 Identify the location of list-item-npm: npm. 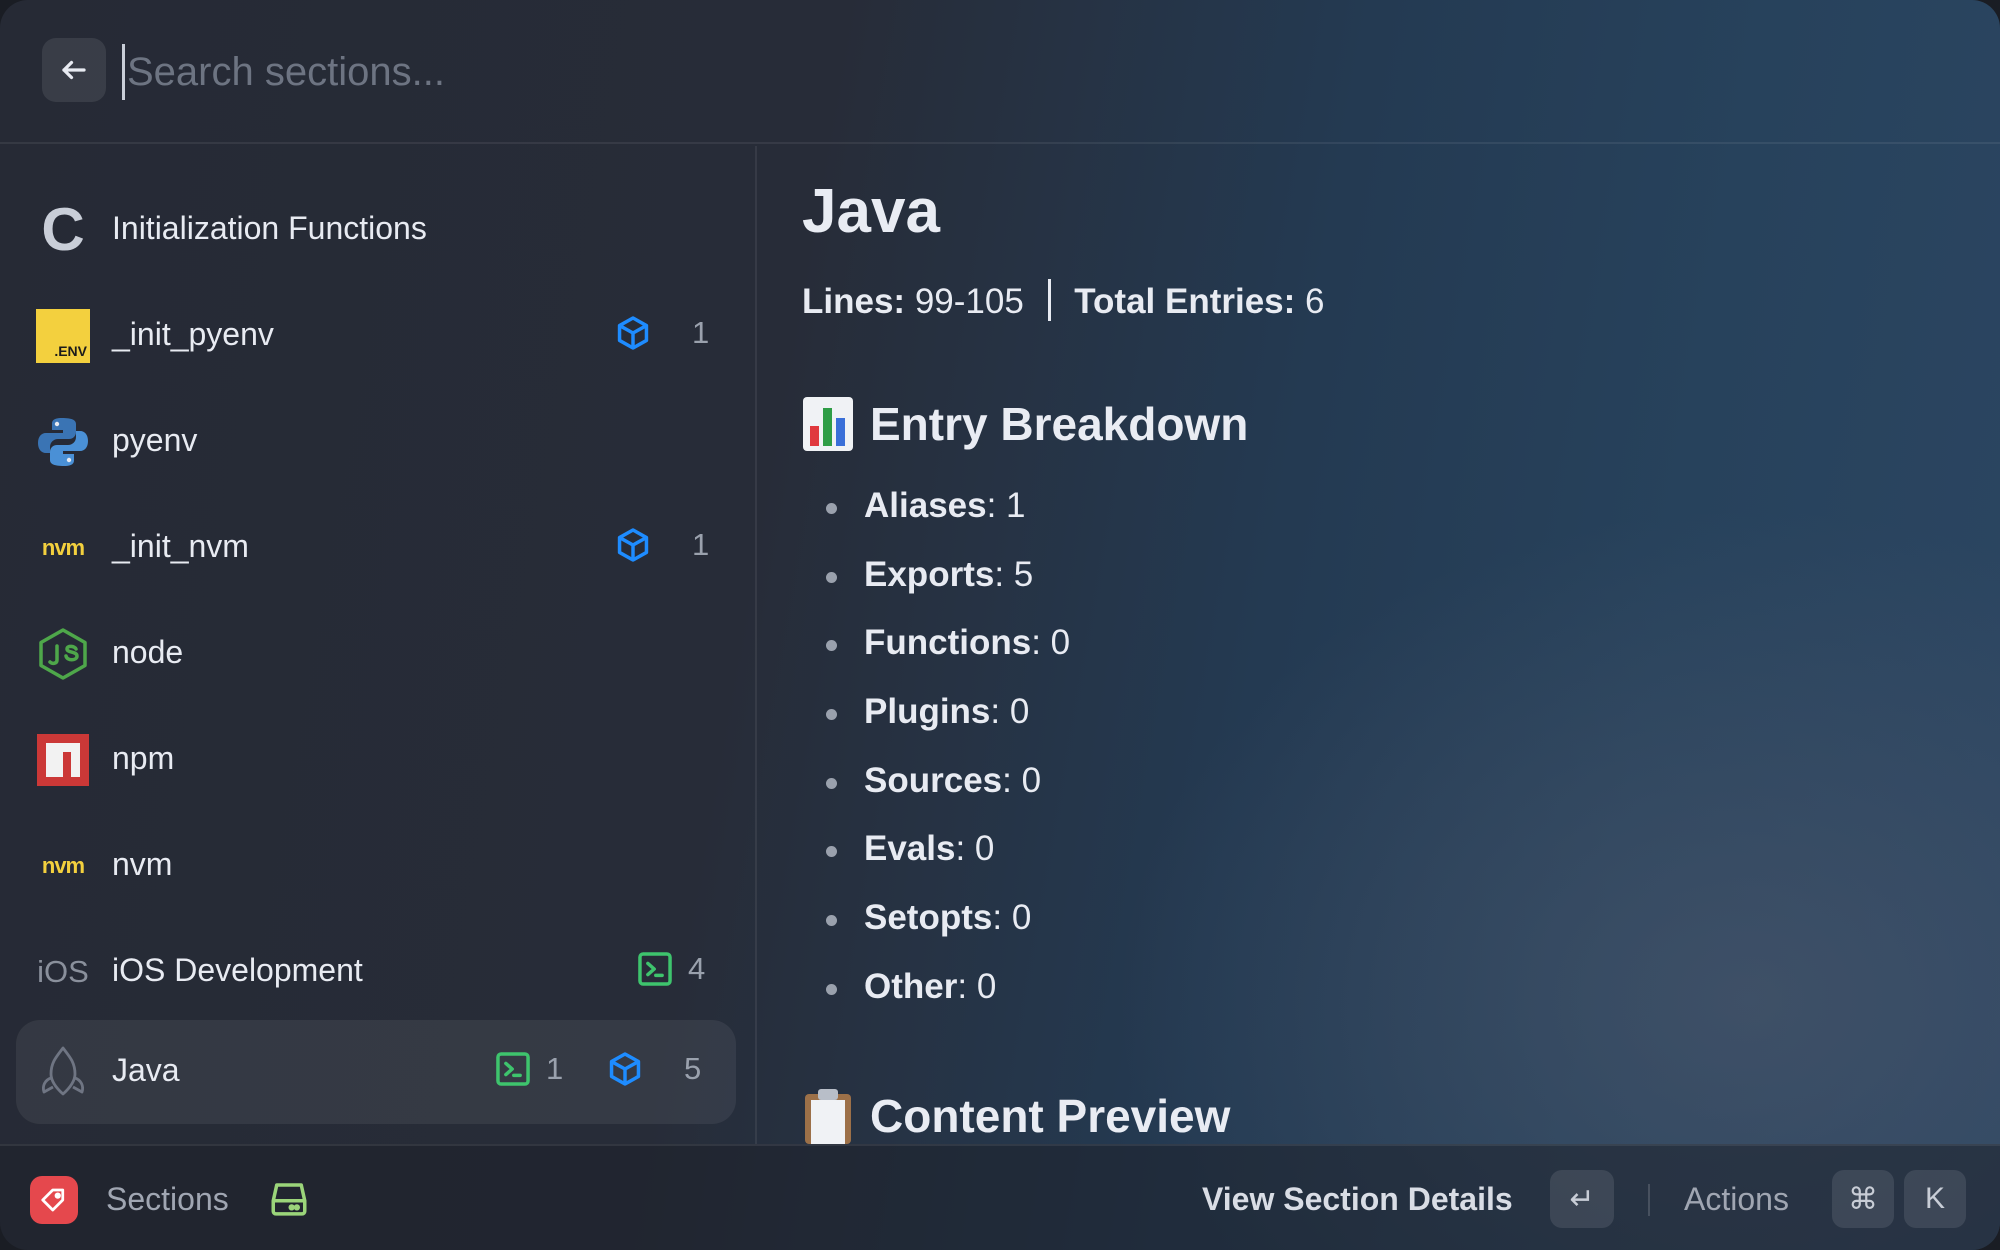
(376, 760).